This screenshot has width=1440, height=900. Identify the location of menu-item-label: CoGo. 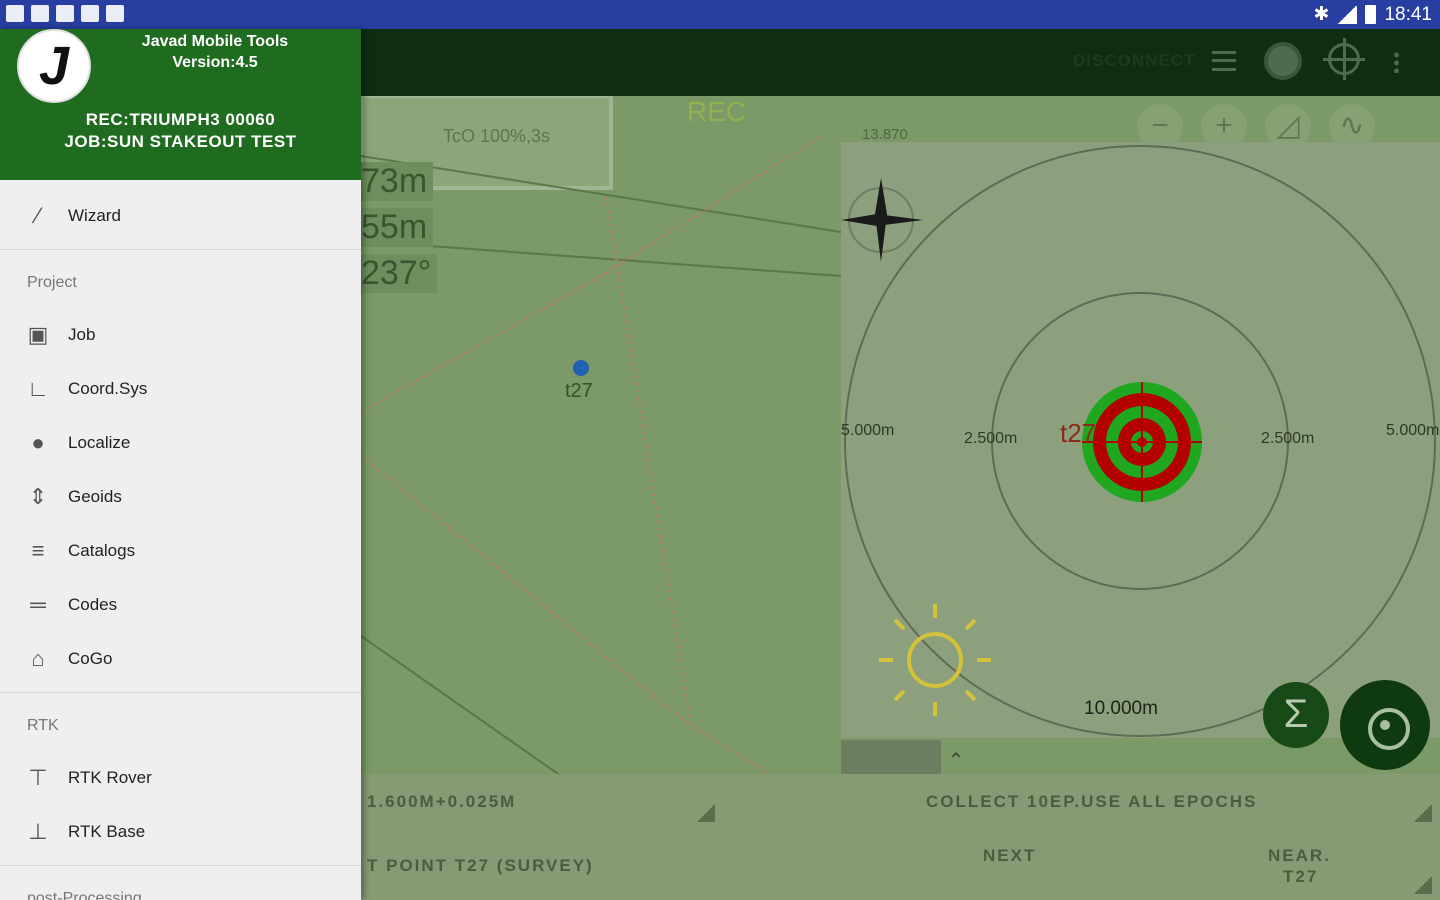
(90, 658).